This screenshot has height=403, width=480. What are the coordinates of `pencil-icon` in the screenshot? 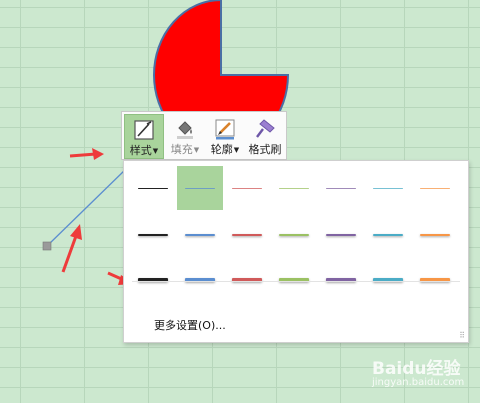 It's located at (225, 129).